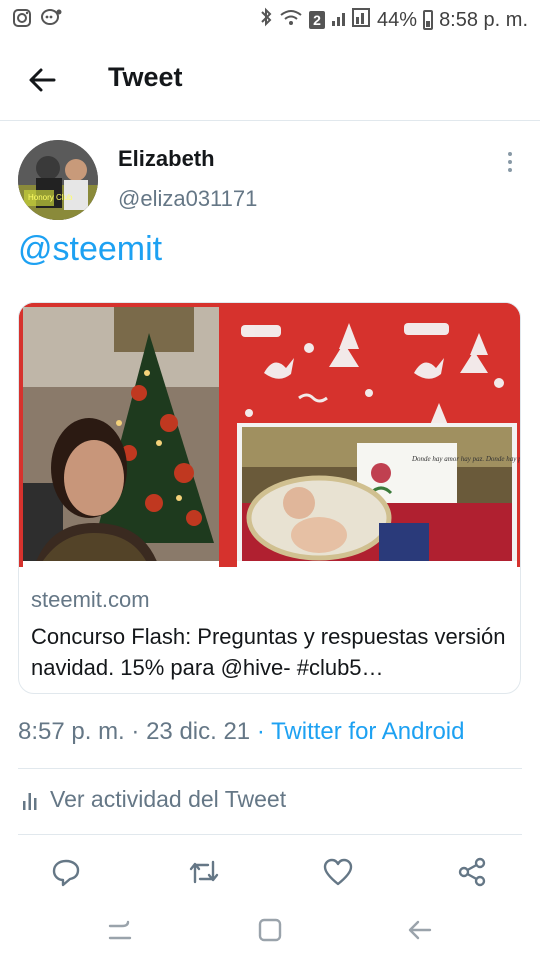 This screenshot has height=960, width=540. What do you see at coordinates (367, 731) in the screenshot?
I see `tweet-source-link: Twitter for Android` at bounding box center [367, 731].